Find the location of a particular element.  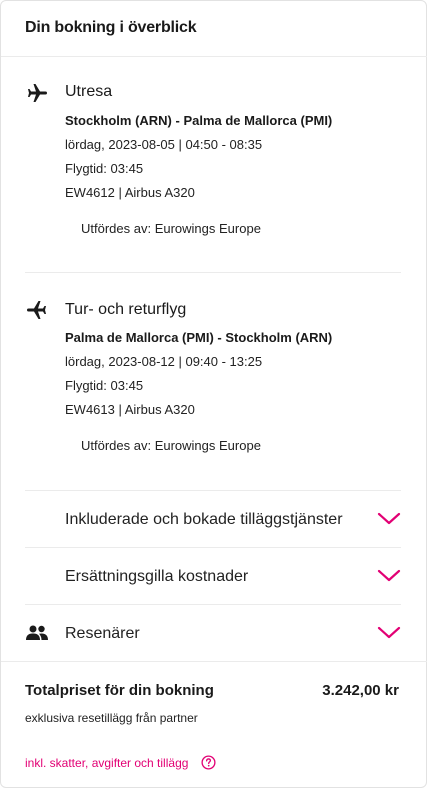

return-datetime: lördag, 2023-08-12 | 09:40 - 13:25 is located at coordinates (164, 361).